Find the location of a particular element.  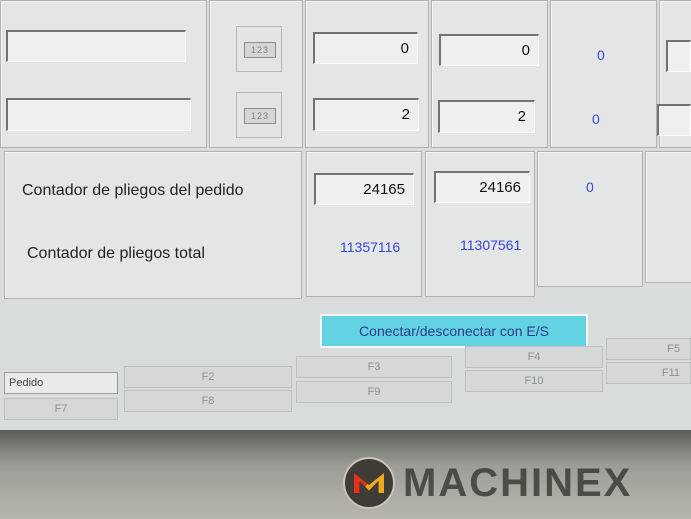

row1-calculator-button: 123 is located at coordinates (259, 49).